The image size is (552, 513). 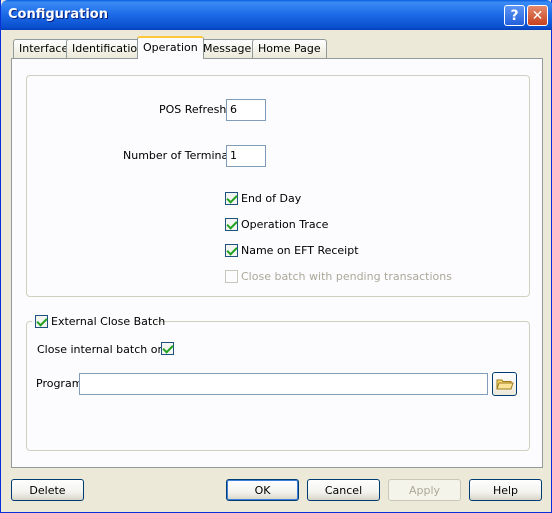 What do you see at coordinates (105, 349) in the screenshot?
I see `close-internal-only-label: Close internal batch only` at bounding box center [105, 349].